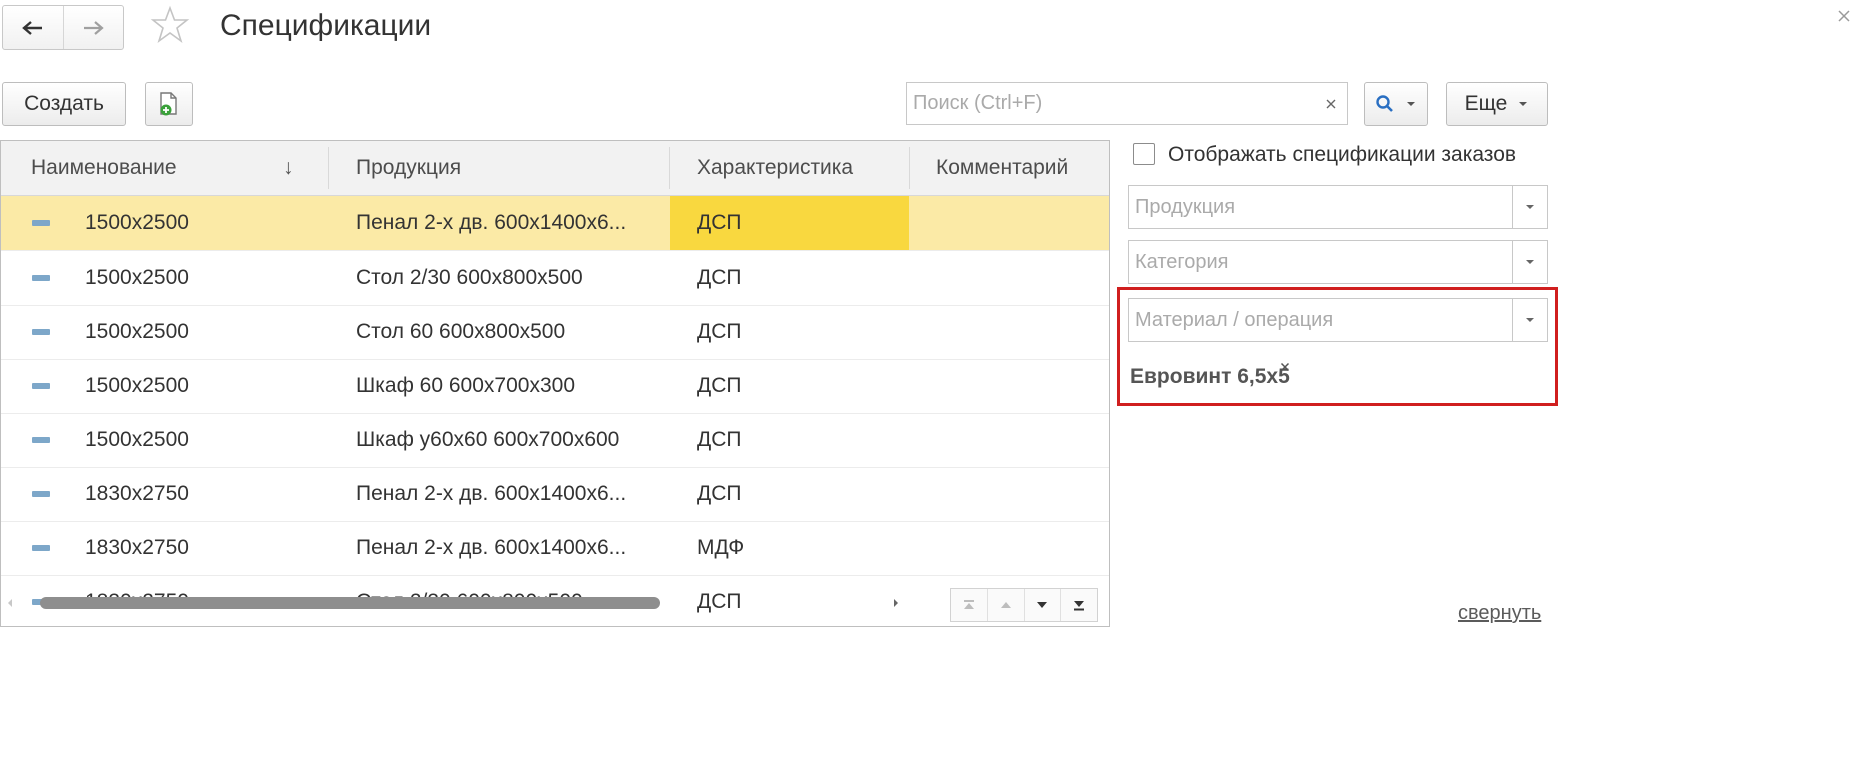 The width and height of the screenshot is (1864, 759). I want to click on column-header-product: Продукция, so click(408, 168).